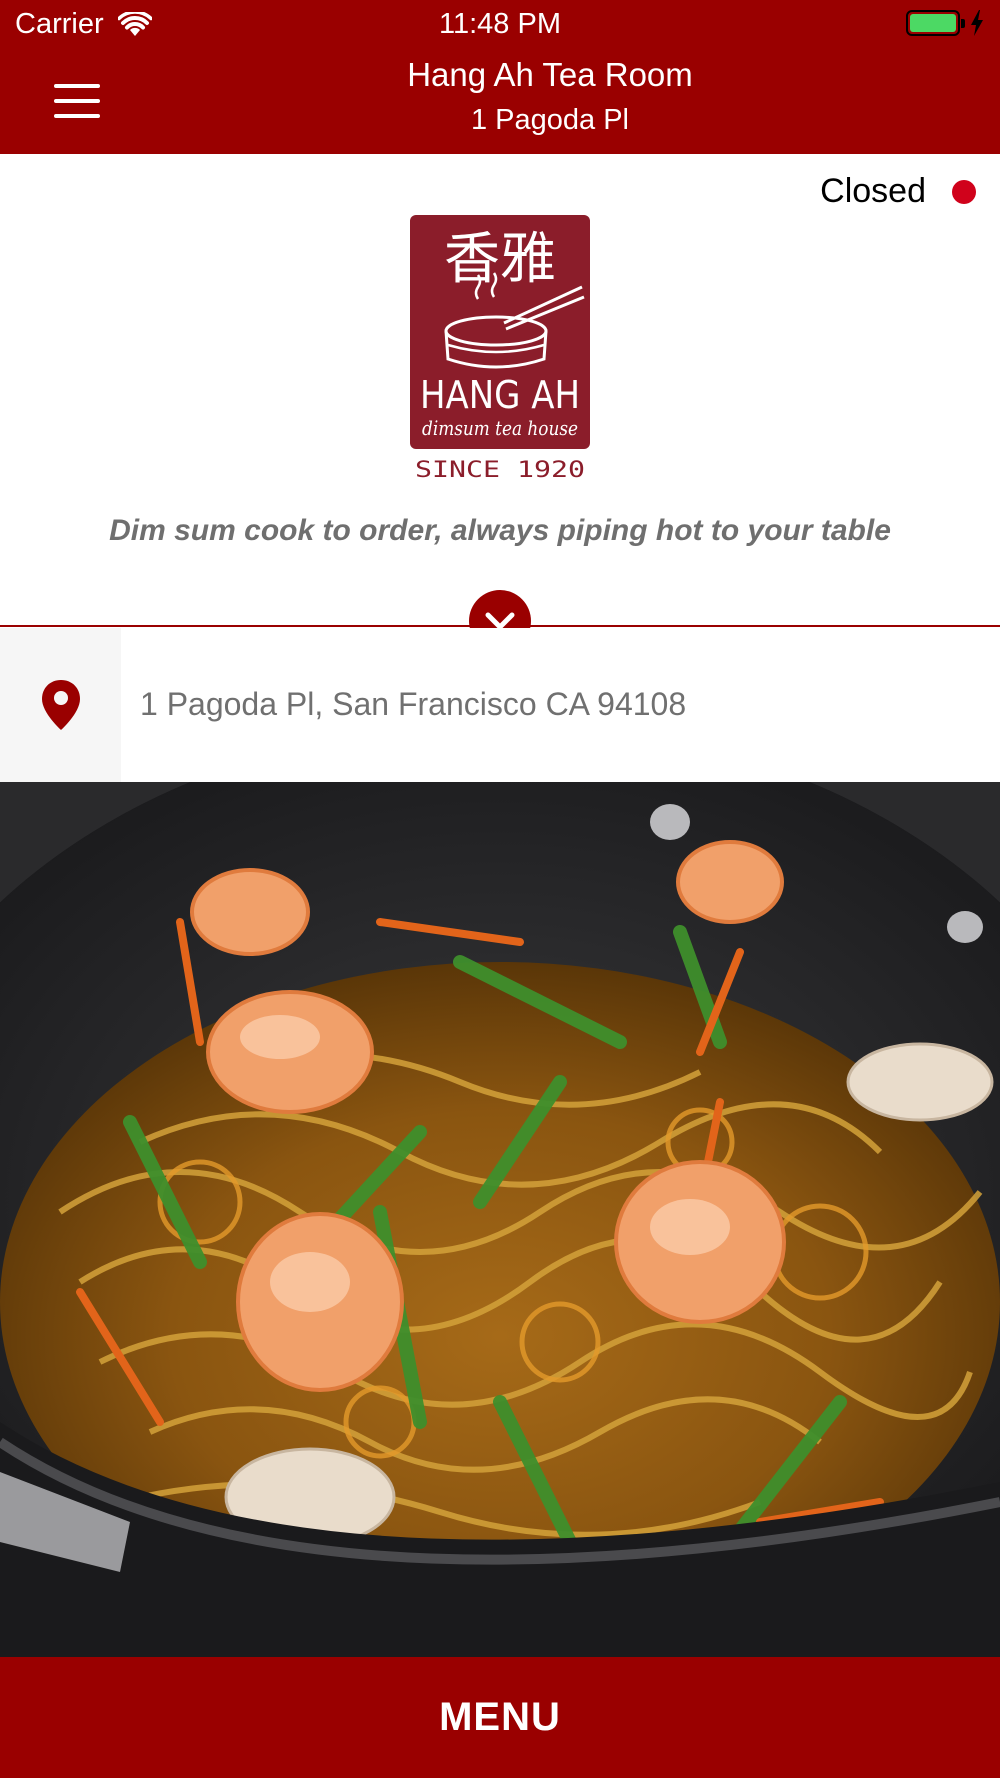 Image resolution: width=1000 pixels, height=1778 pixels. I want to click on open-status: Closed, so click(898, 191).